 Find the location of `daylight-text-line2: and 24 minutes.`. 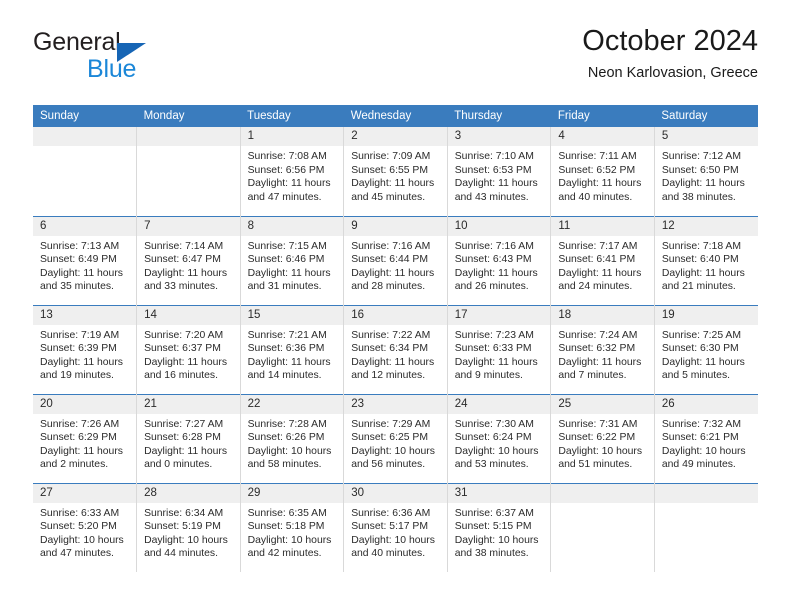

daylight-text-line2: and 24 minutes. is located at coordinates (595, 287).